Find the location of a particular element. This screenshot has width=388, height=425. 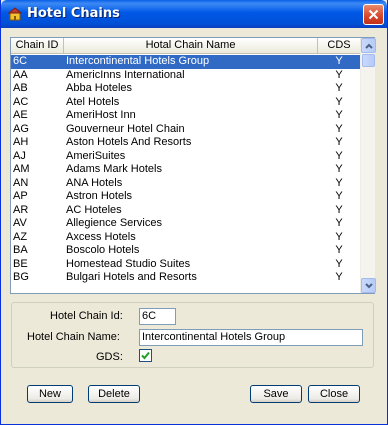

table-row: AP Astron Hotels Y is located at coordinates (185, 197).